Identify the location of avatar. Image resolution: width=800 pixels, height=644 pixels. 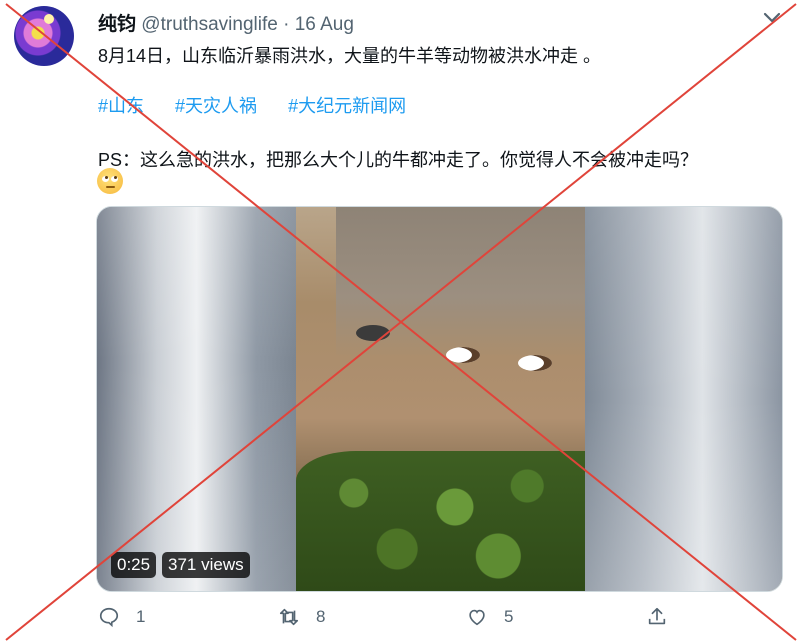
(44, 36).